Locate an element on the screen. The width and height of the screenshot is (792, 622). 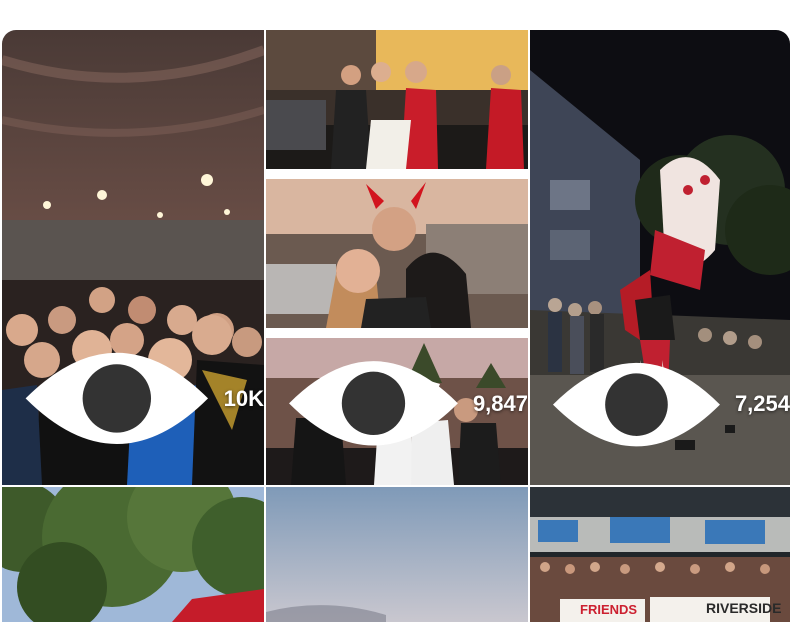
view-count: 10K is located at coordinates (141, 398).